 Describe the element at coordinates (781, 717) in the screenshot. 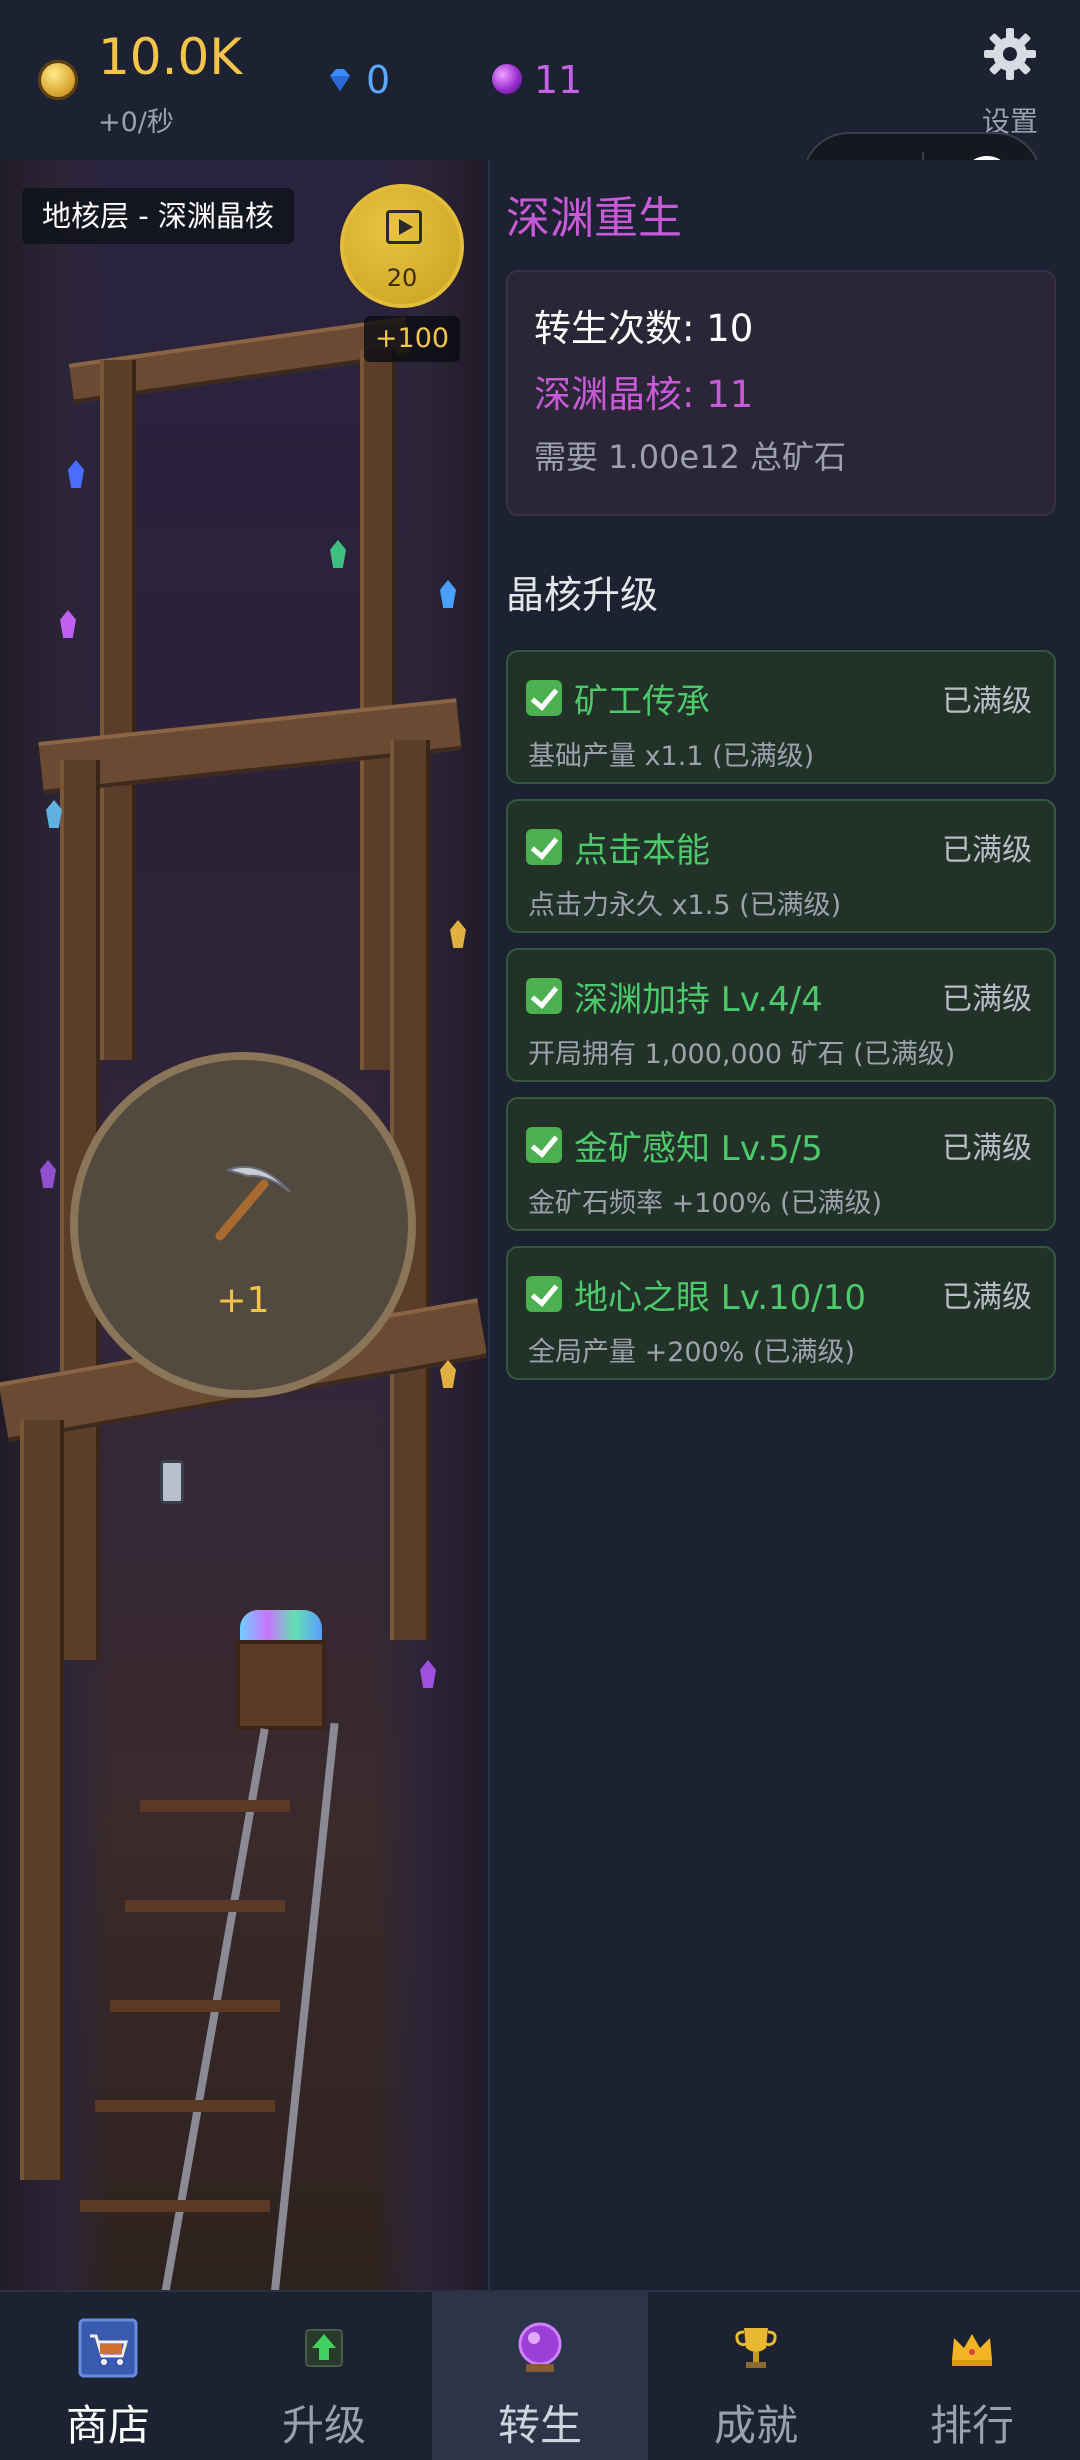

I see `core-upgrade-card: 矿工传承 已满级 基础产量 x1.1 (已满级)` at that location.